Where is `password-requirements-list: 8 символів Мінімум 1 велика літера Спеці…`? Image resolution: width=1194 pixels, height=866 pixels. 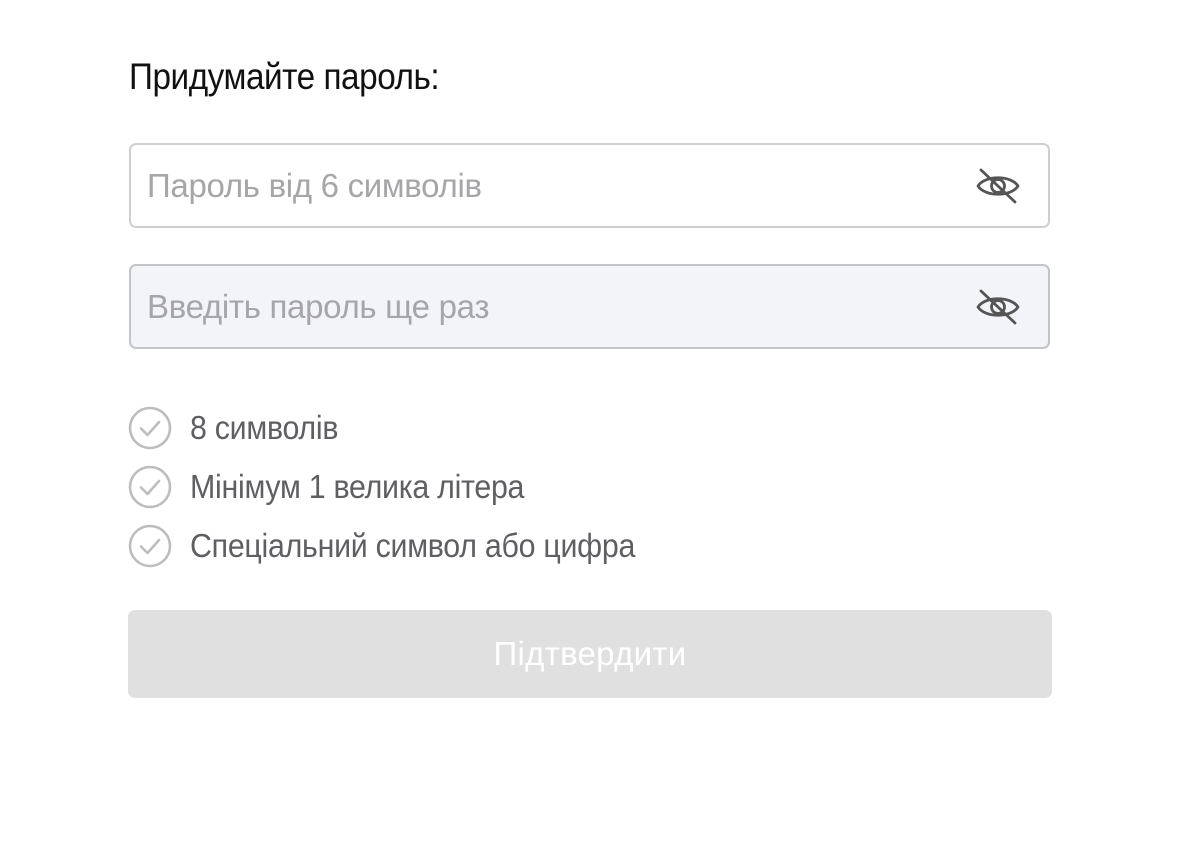
password-requirements-list: 8 символів Мінімум 1 велика літера Спеці… is located at coordinates (401, 493).